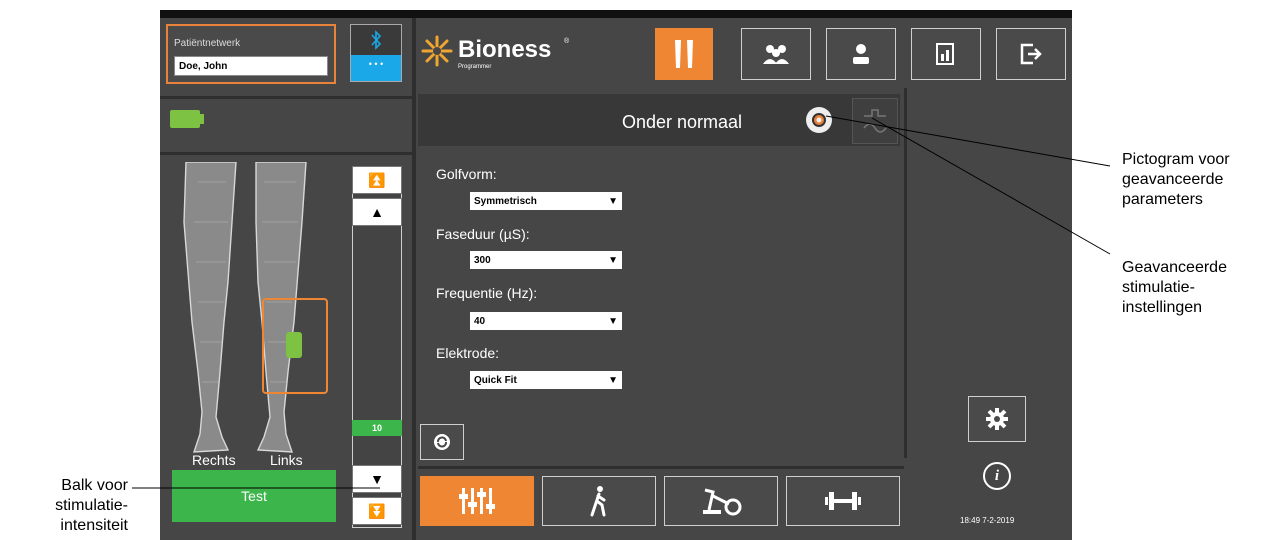 This screenshot has height=540, width=1288. I want to click on callout-advanced-stimulation: Geavanceerde stimulatie- instellingen, so click(1174, 287).